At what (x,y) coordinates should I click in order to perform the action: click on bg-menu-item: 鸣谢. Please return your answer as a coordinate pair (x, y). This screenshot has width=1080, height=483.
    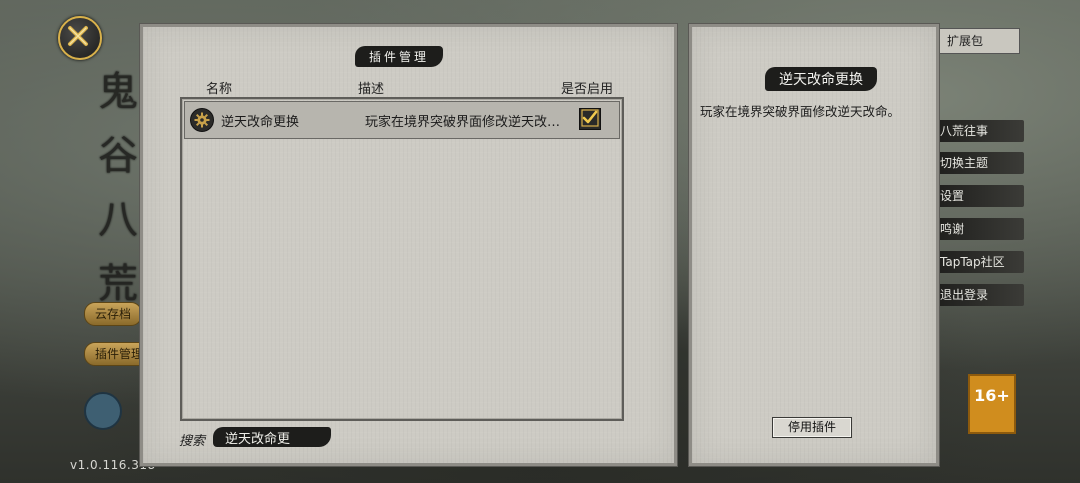
    Looking at the image, I should click on (977, 229).